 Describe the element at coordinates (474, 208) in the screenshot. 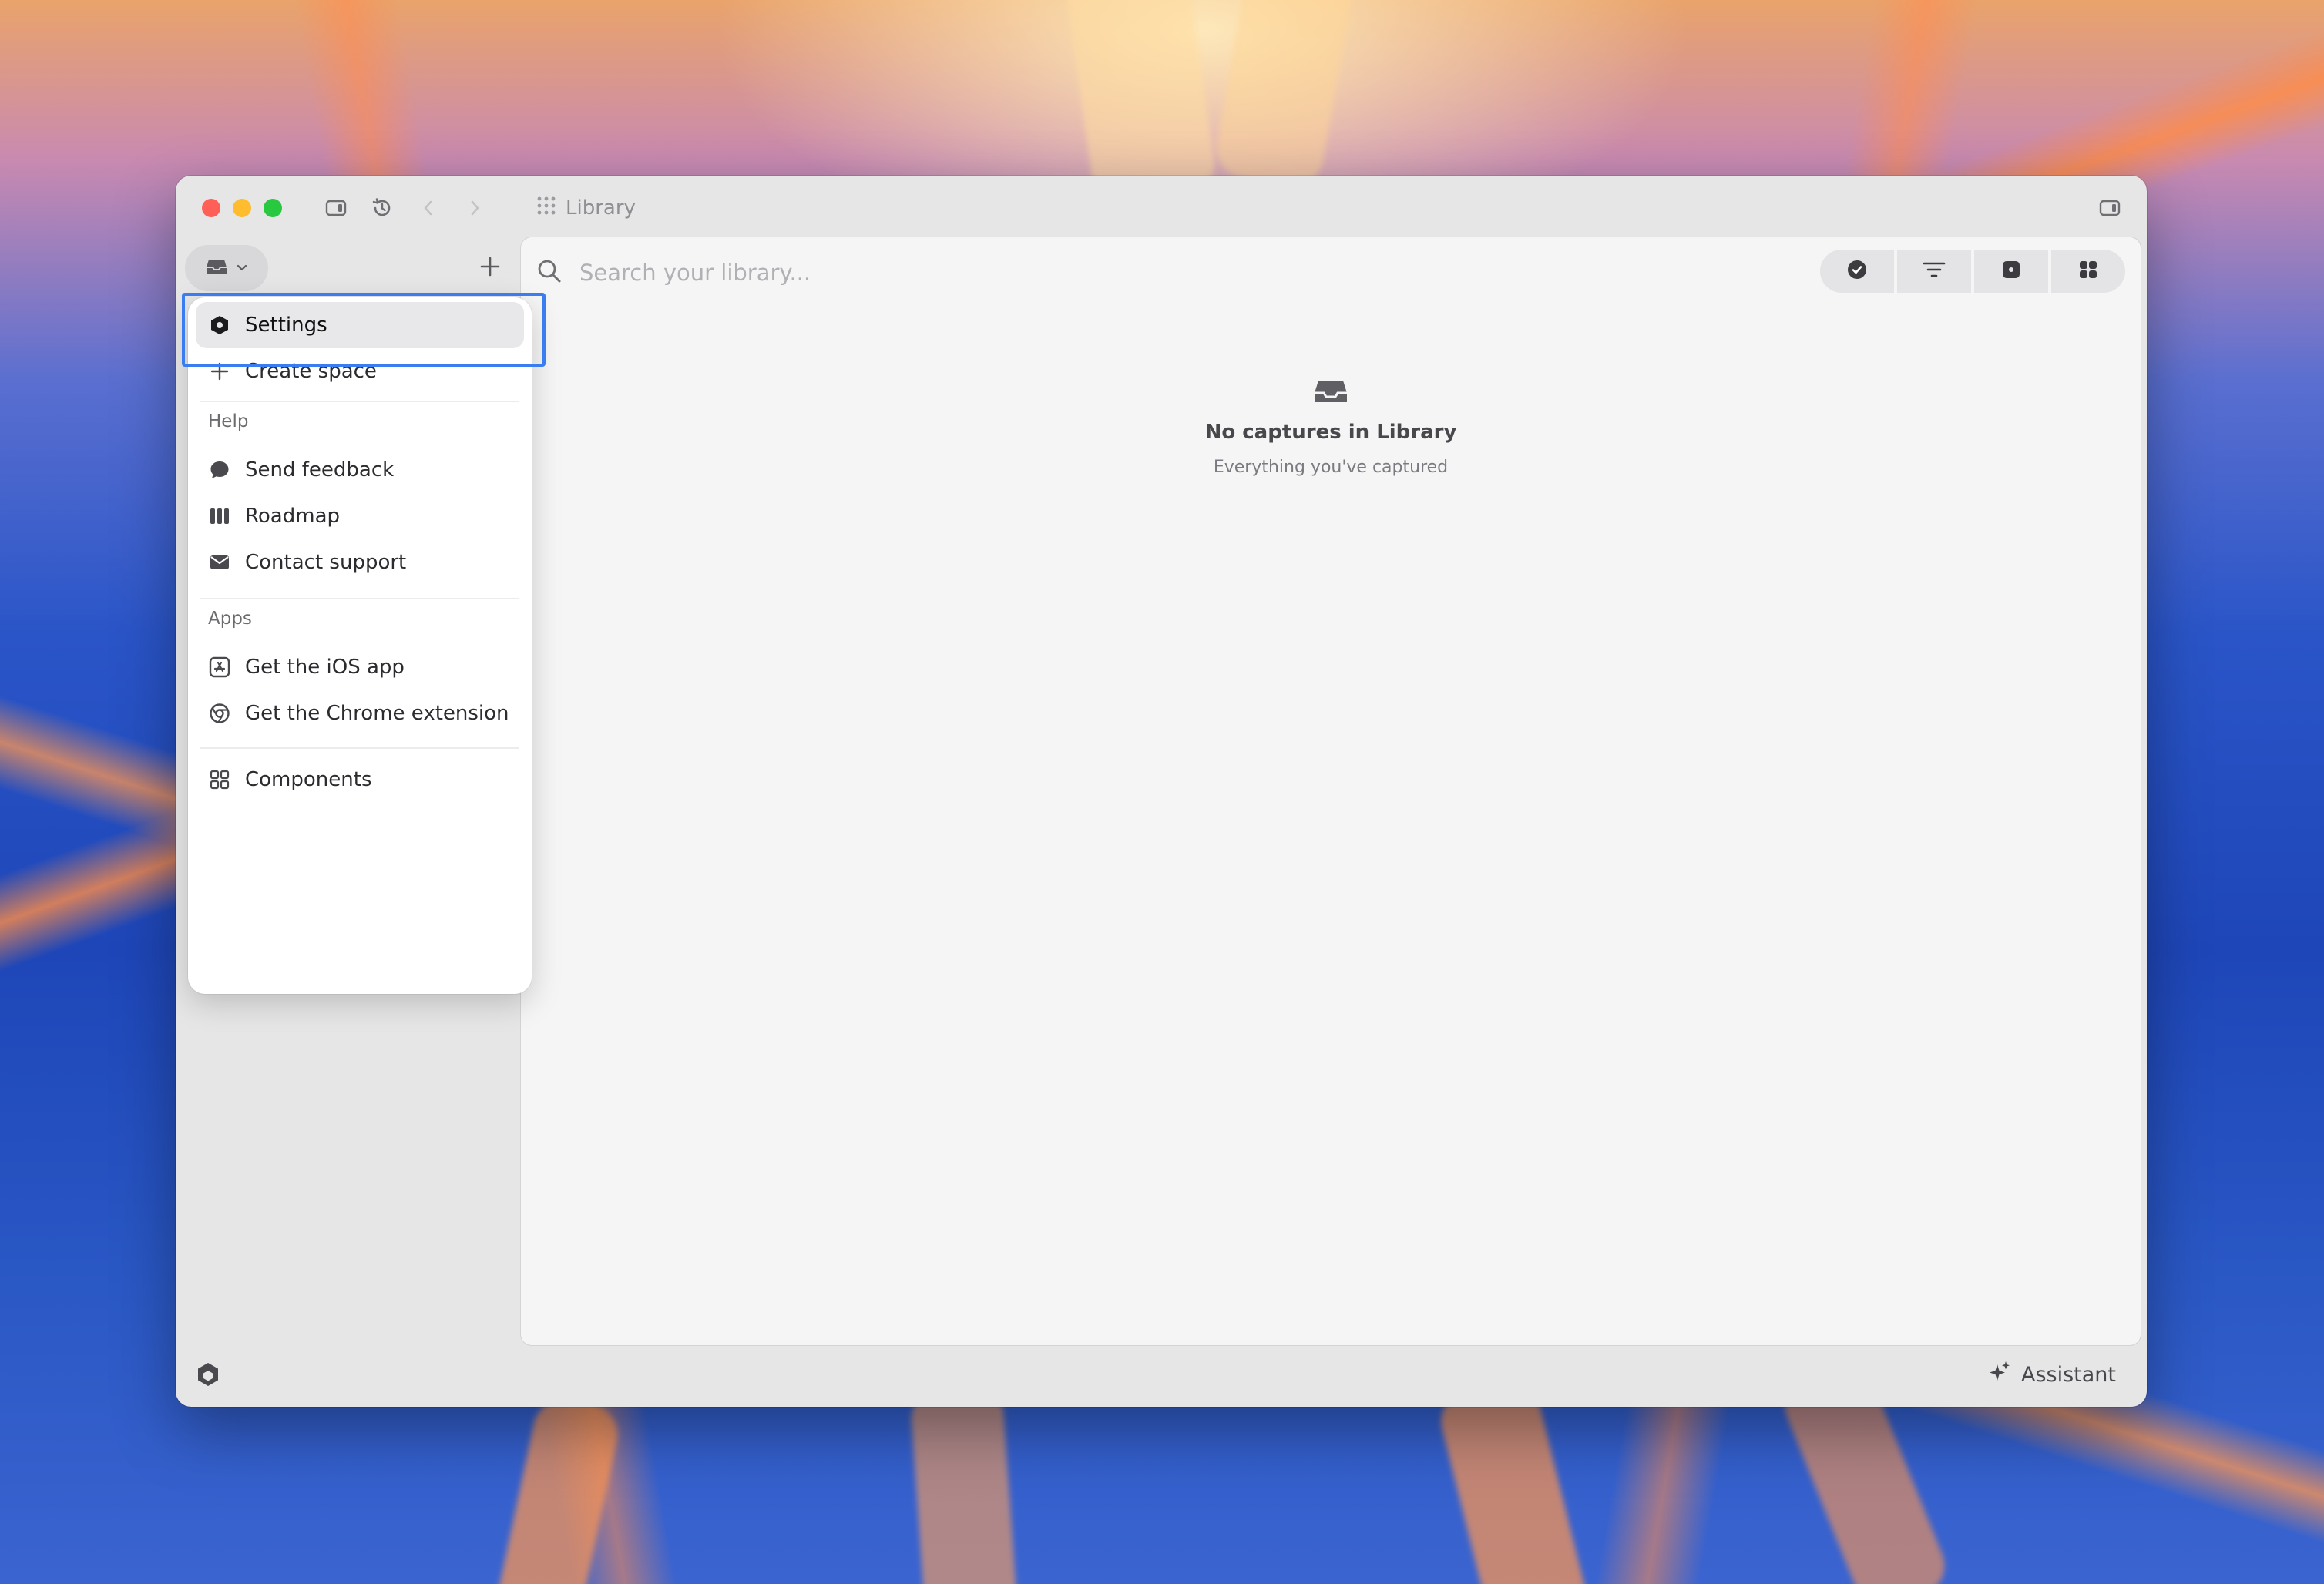

I see `forward-icon` at that location.